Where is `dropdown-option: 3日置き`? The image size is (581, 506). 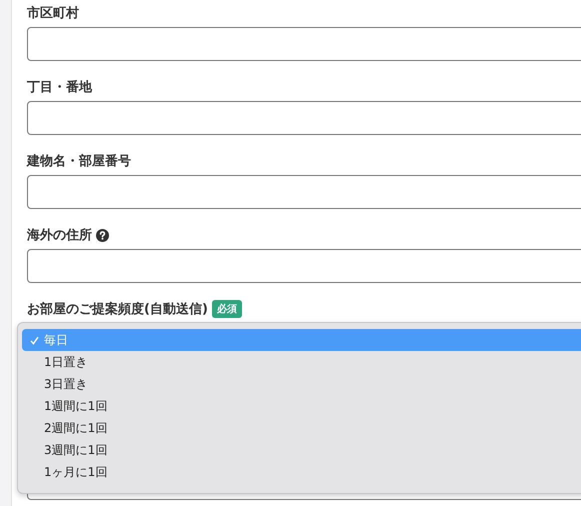
dropdown-option: 3日置き is located at coordinates (301, 384).